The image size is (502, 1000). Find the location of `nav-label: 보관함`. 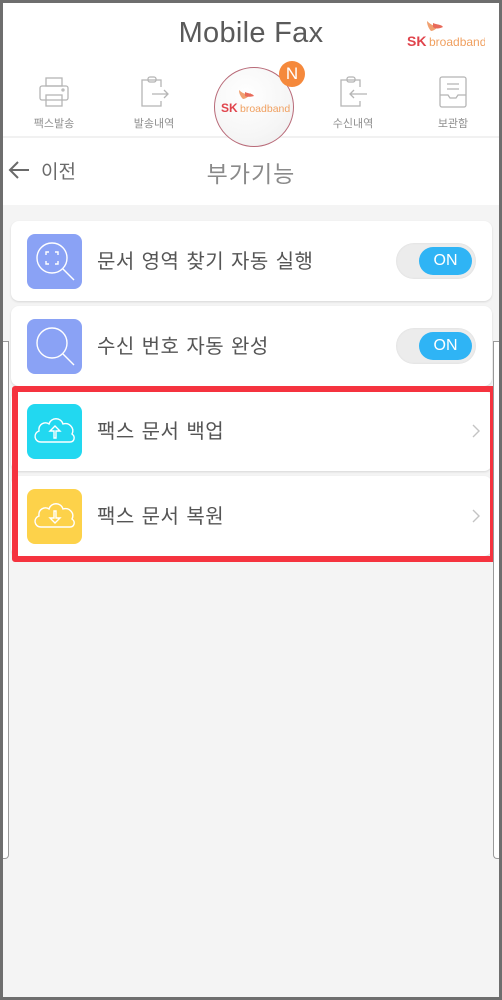

nav-label: 보관함 is located at coordinates (453, 123).